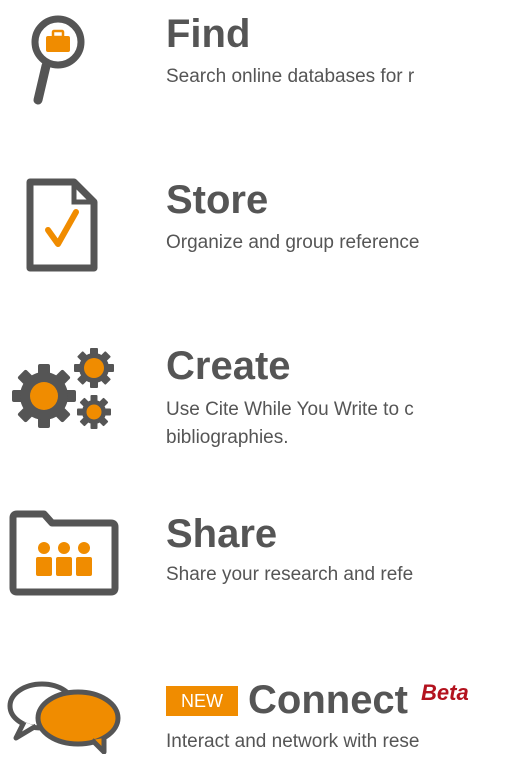 This screenshot has width=510, height=757. What do you see at coordinates (293, 741) in the screenshot?
I see `connect-description: Interact and network with rese` at bounding box center [293, 741].